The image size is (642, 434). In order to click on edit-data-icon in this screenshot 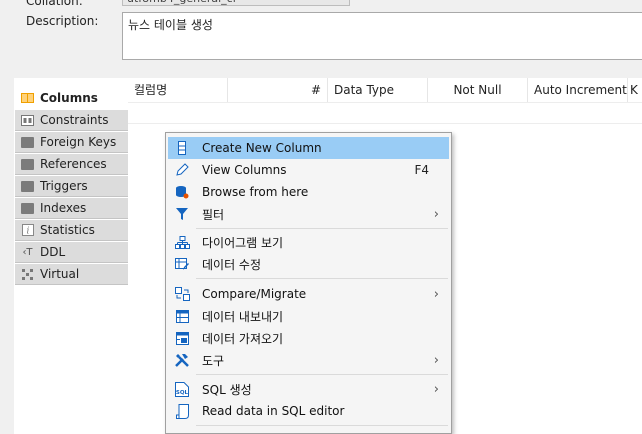, I will do `click(182, 264)`.